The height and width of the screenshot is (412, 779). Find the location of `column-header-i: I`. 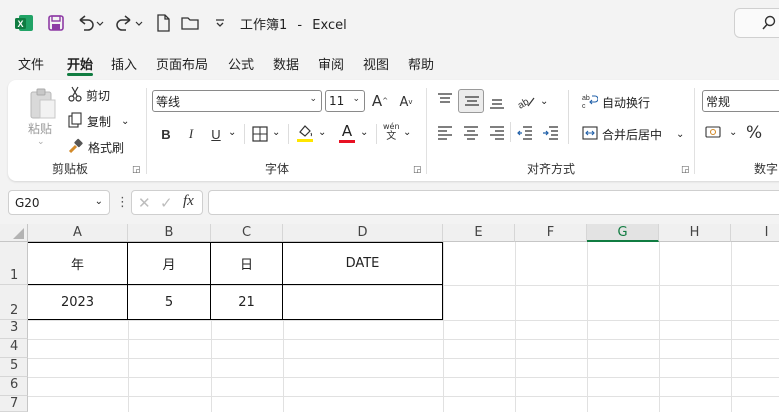

column-header-i: I is located at coordinates (755, 233).